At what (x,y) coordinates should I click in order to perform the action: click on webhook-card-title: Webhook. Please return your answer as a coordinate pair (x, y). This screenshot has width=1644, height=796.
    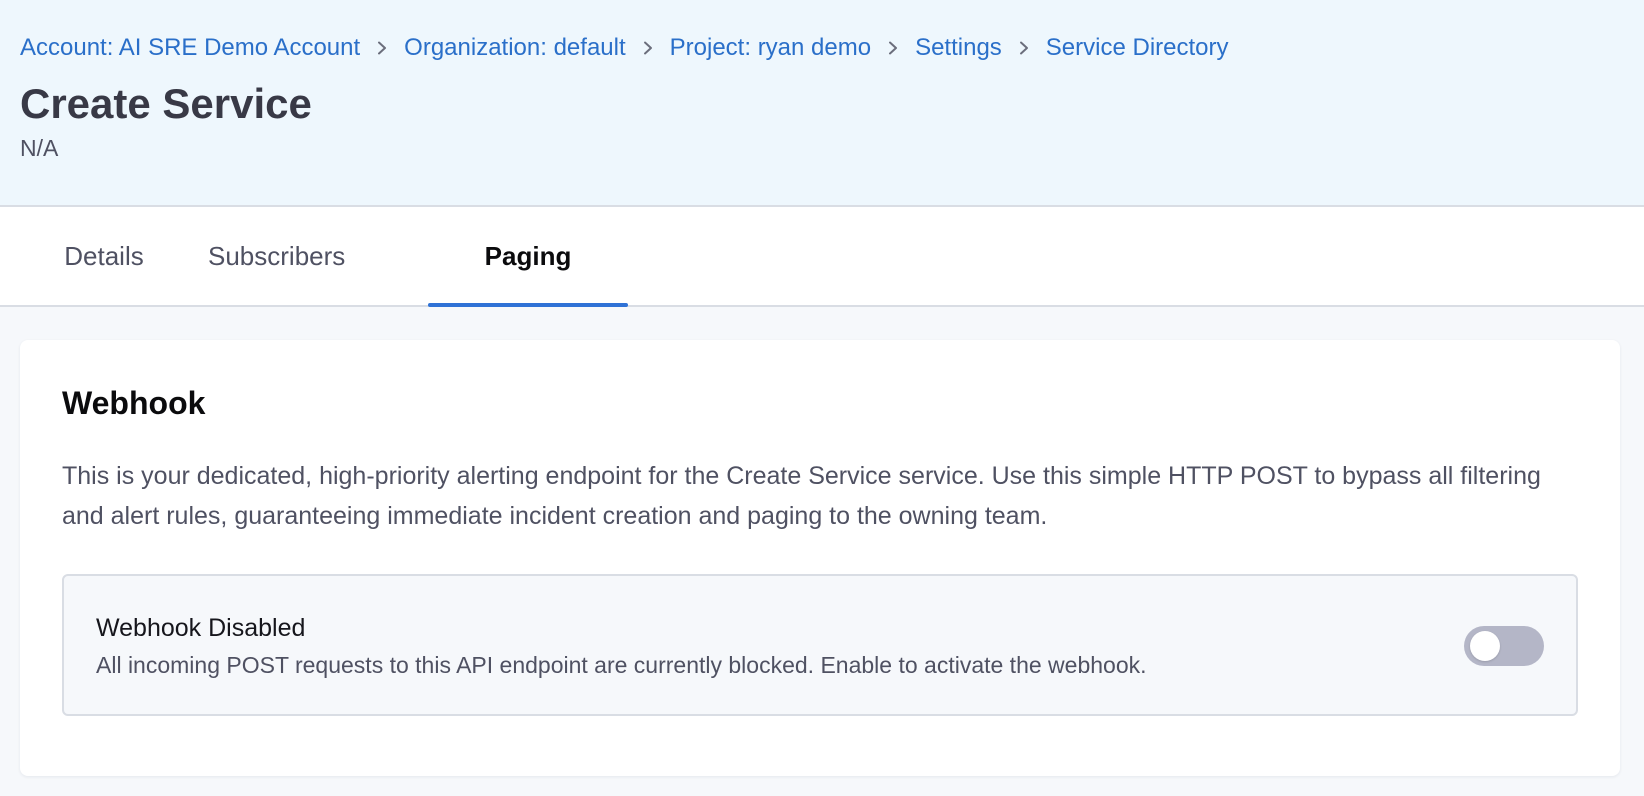
    Looking at the image, I should click on (134, 403).